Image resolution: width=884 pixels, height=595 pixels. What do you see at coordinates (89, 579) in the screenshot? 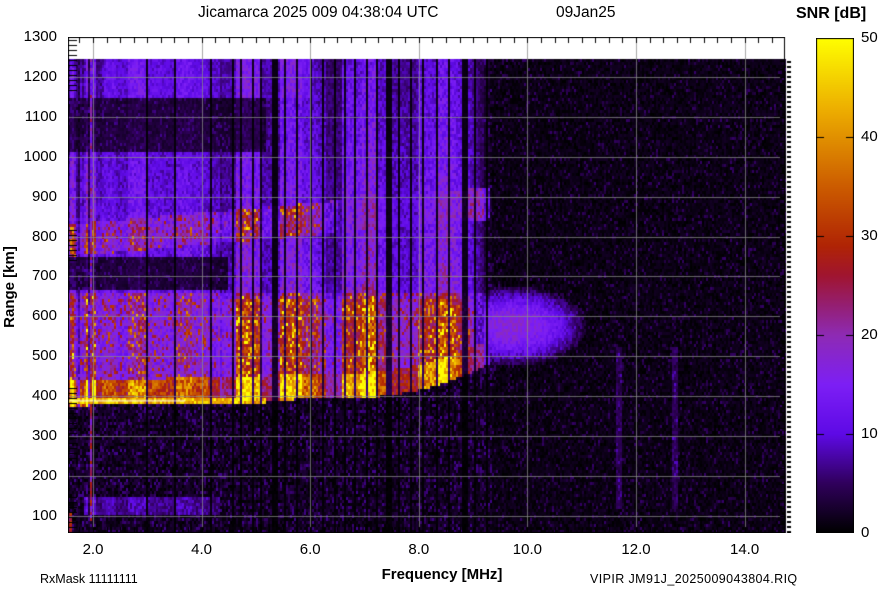
I see `rxmask-text: RxMask 11111111` at bounding box center [89, 579].